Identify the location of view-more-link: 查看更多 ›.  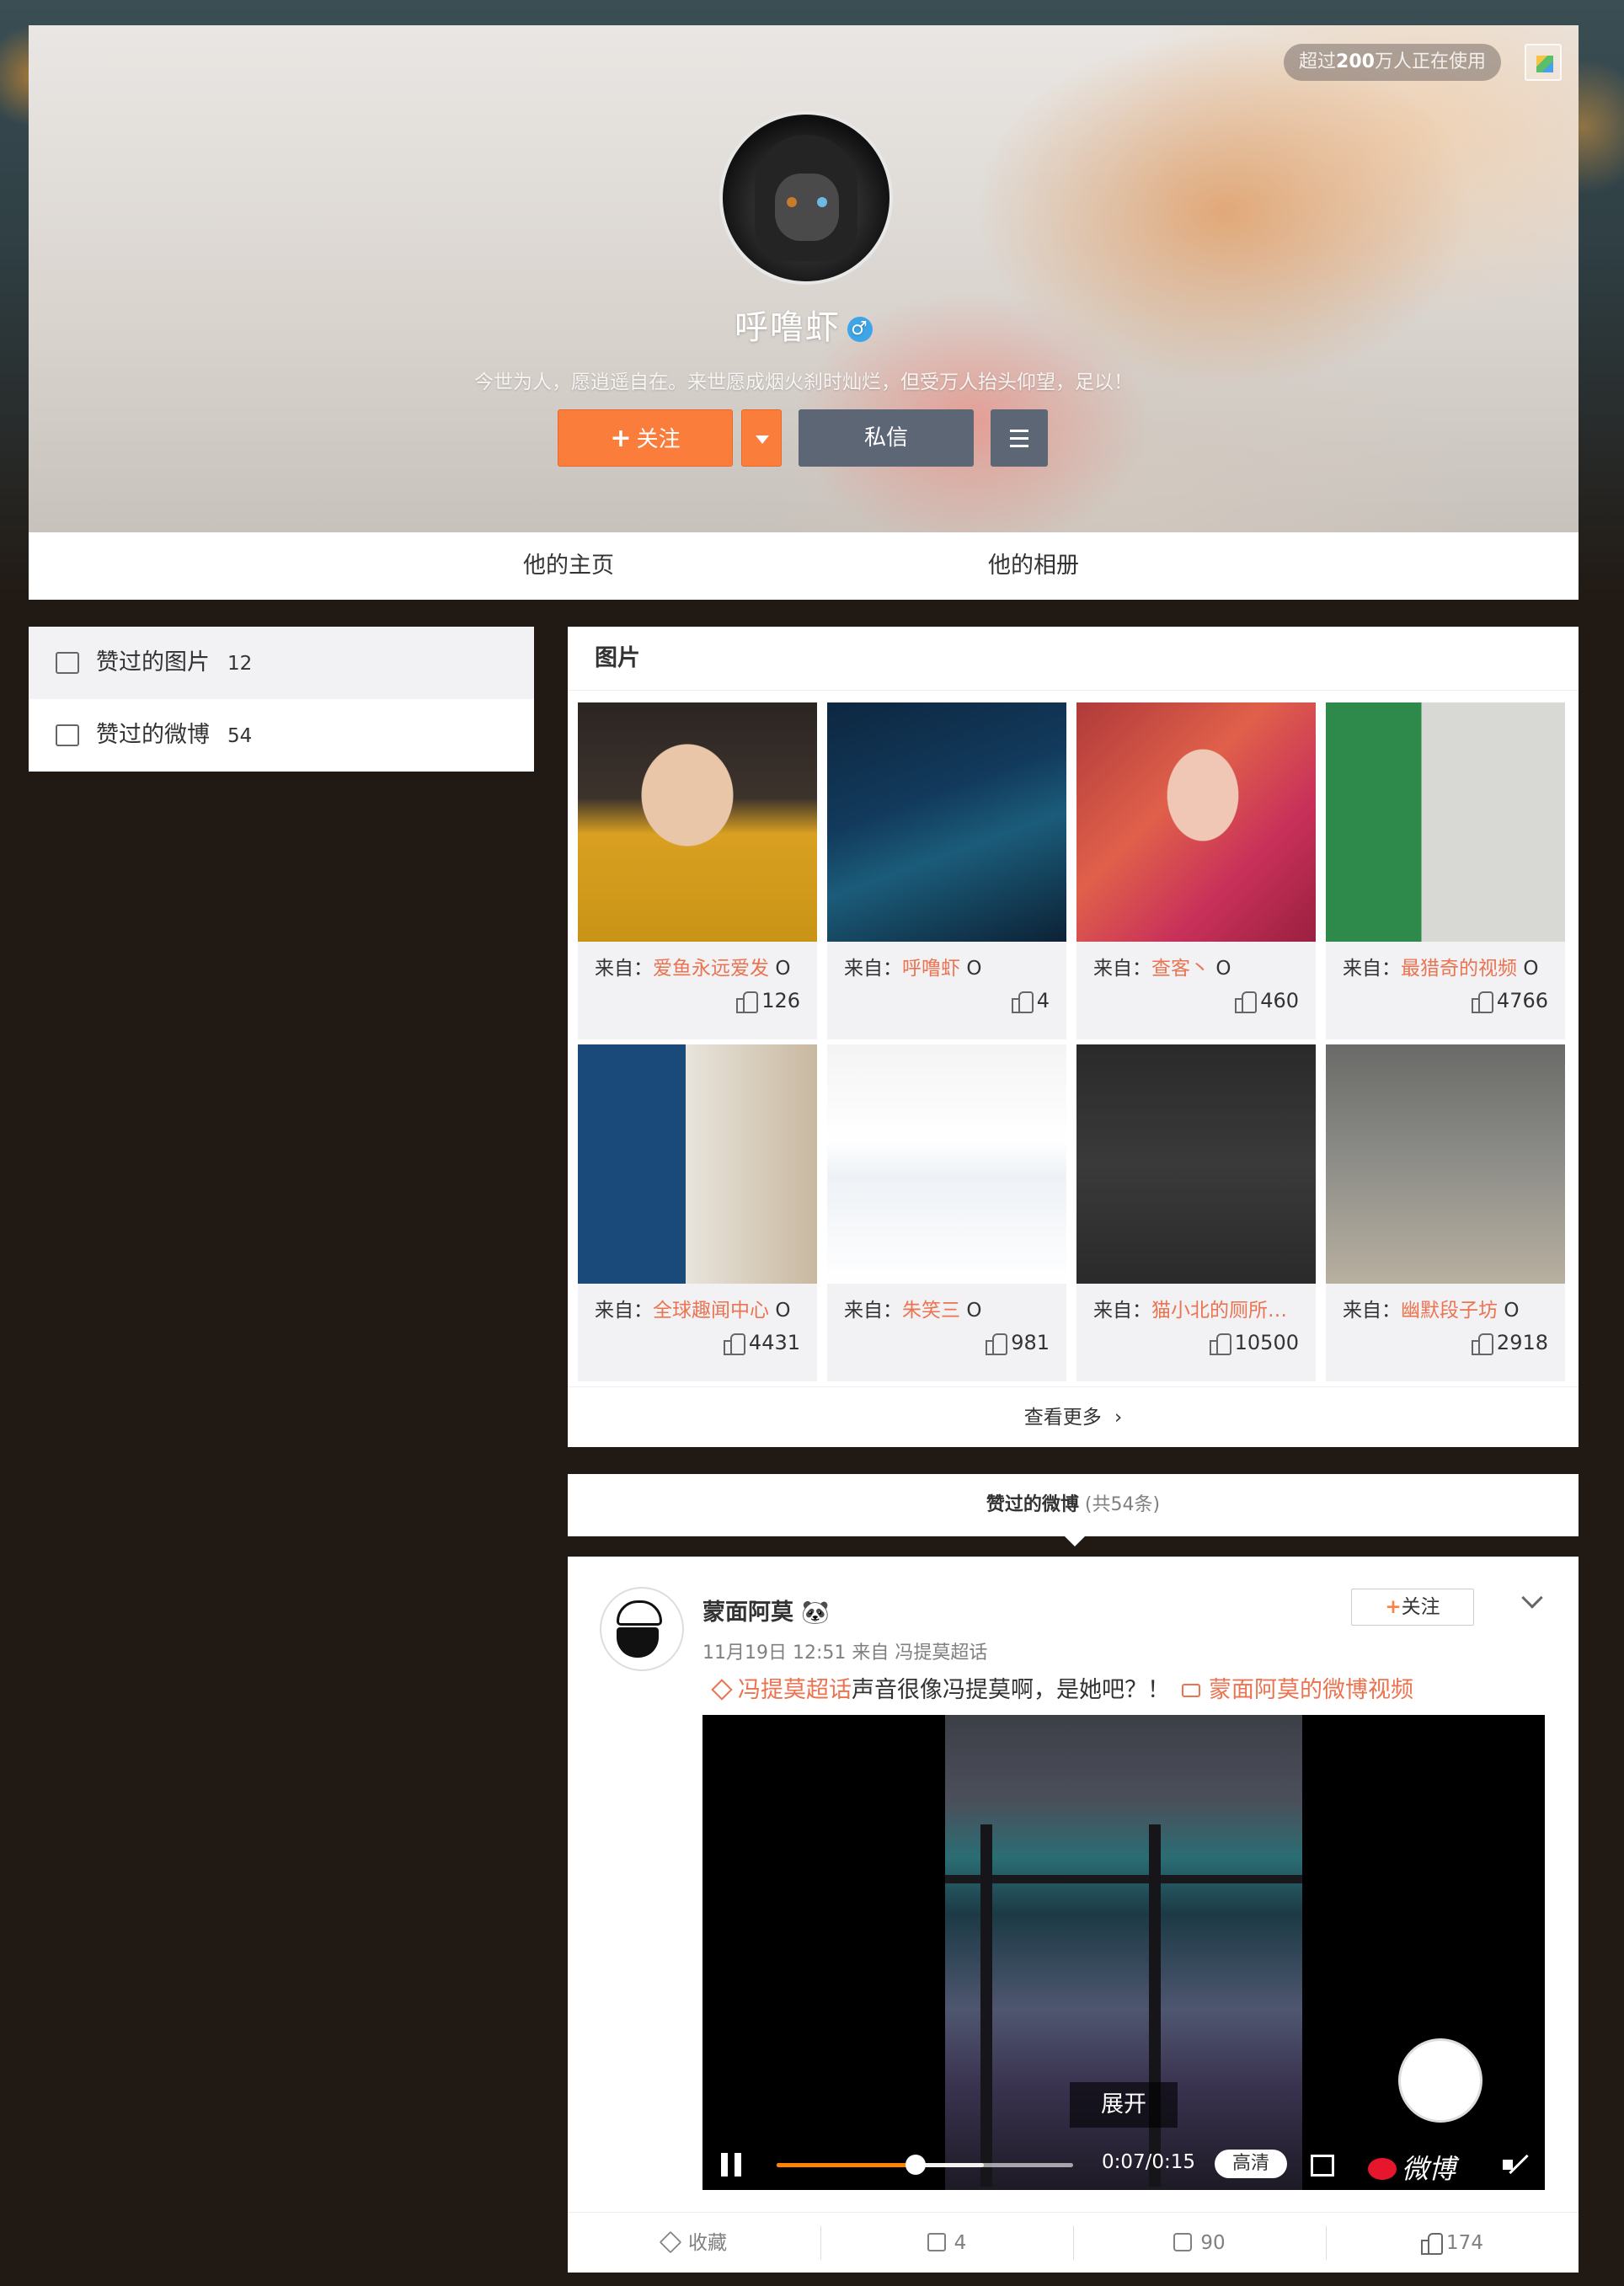
(1073, 1417).